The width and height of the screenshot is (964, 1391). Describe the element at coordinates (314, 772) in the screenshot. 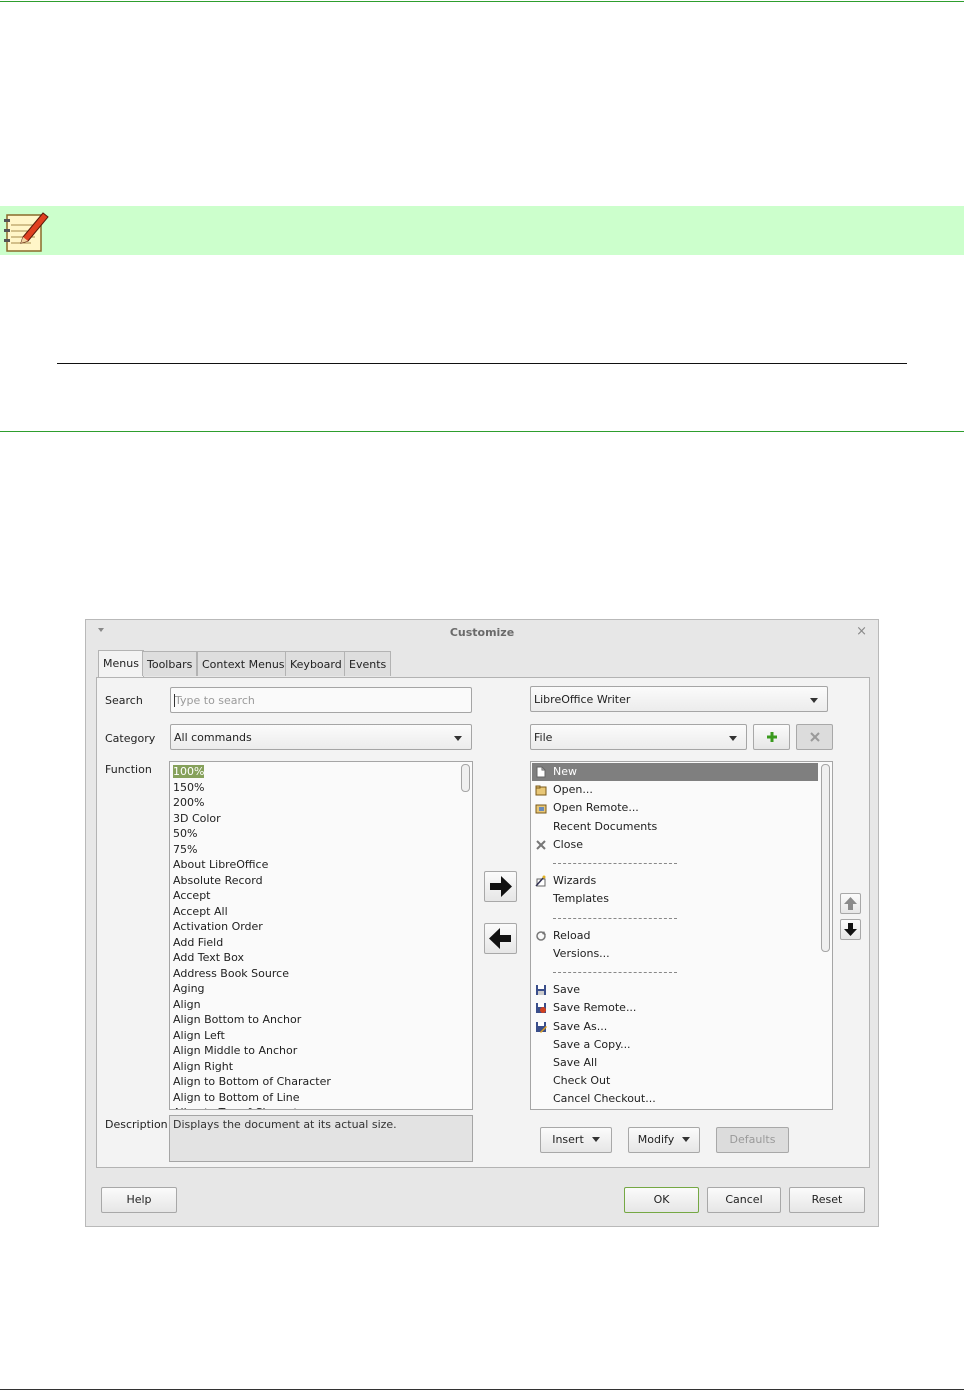

I see `function-list-item: 100%` at that location.